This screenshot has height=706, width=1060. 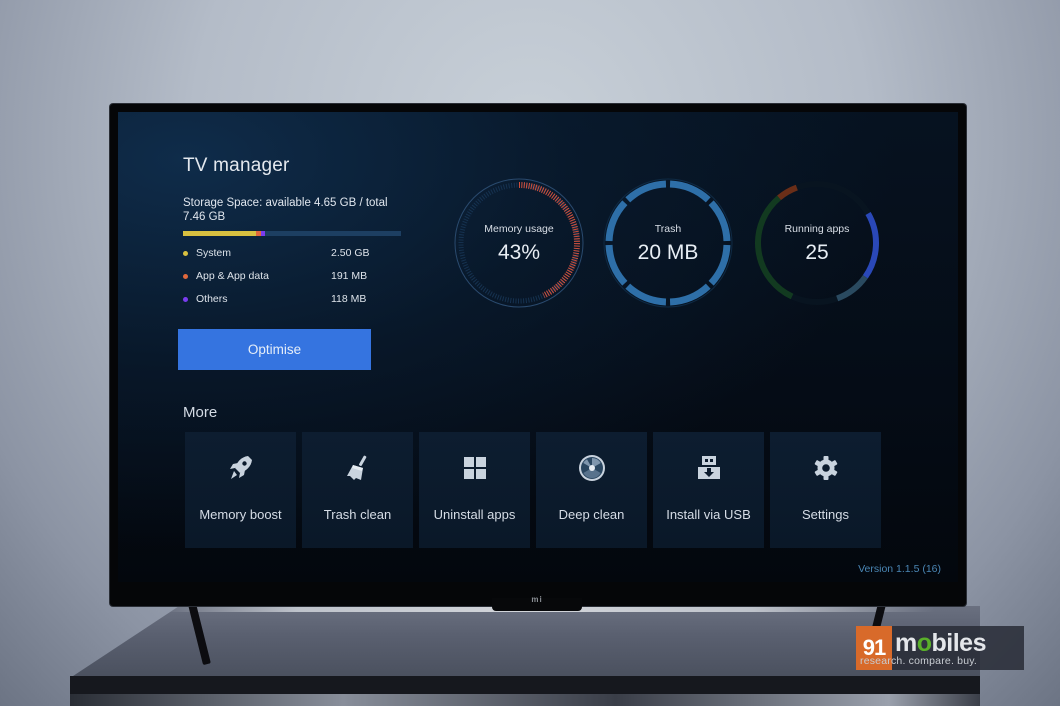 I want to click on watermark-brand-pre: m, so click(x=906, y=642).